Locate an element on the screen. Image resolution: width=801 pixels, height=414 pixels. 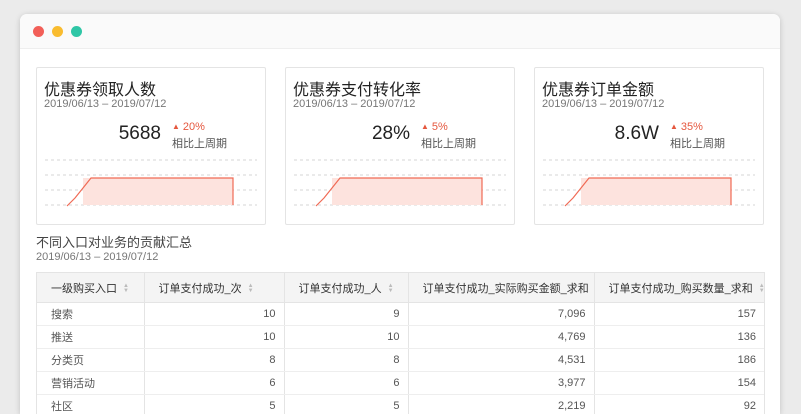
table-cell: 136 is located at coordinates (679, 337).